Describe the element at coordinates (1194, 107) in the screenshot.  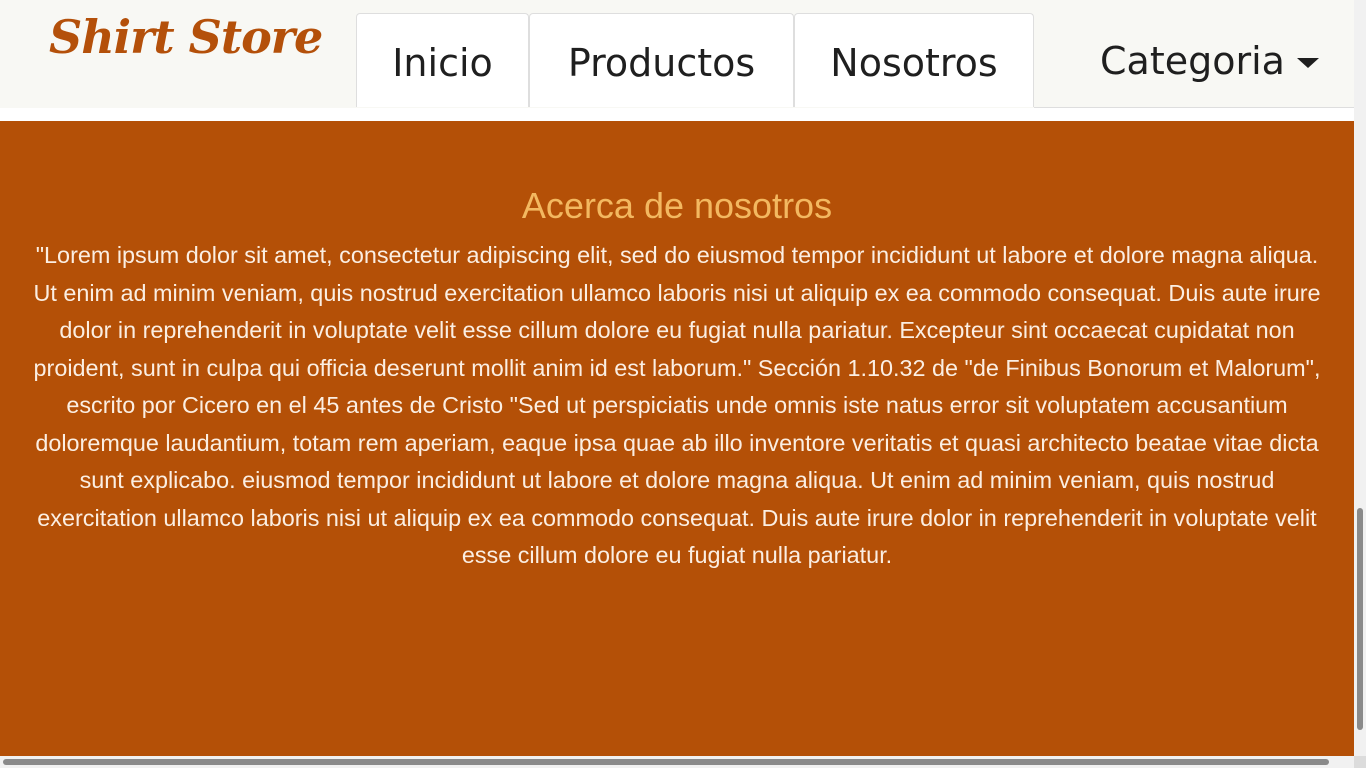
I see `nav-divider` at that location.